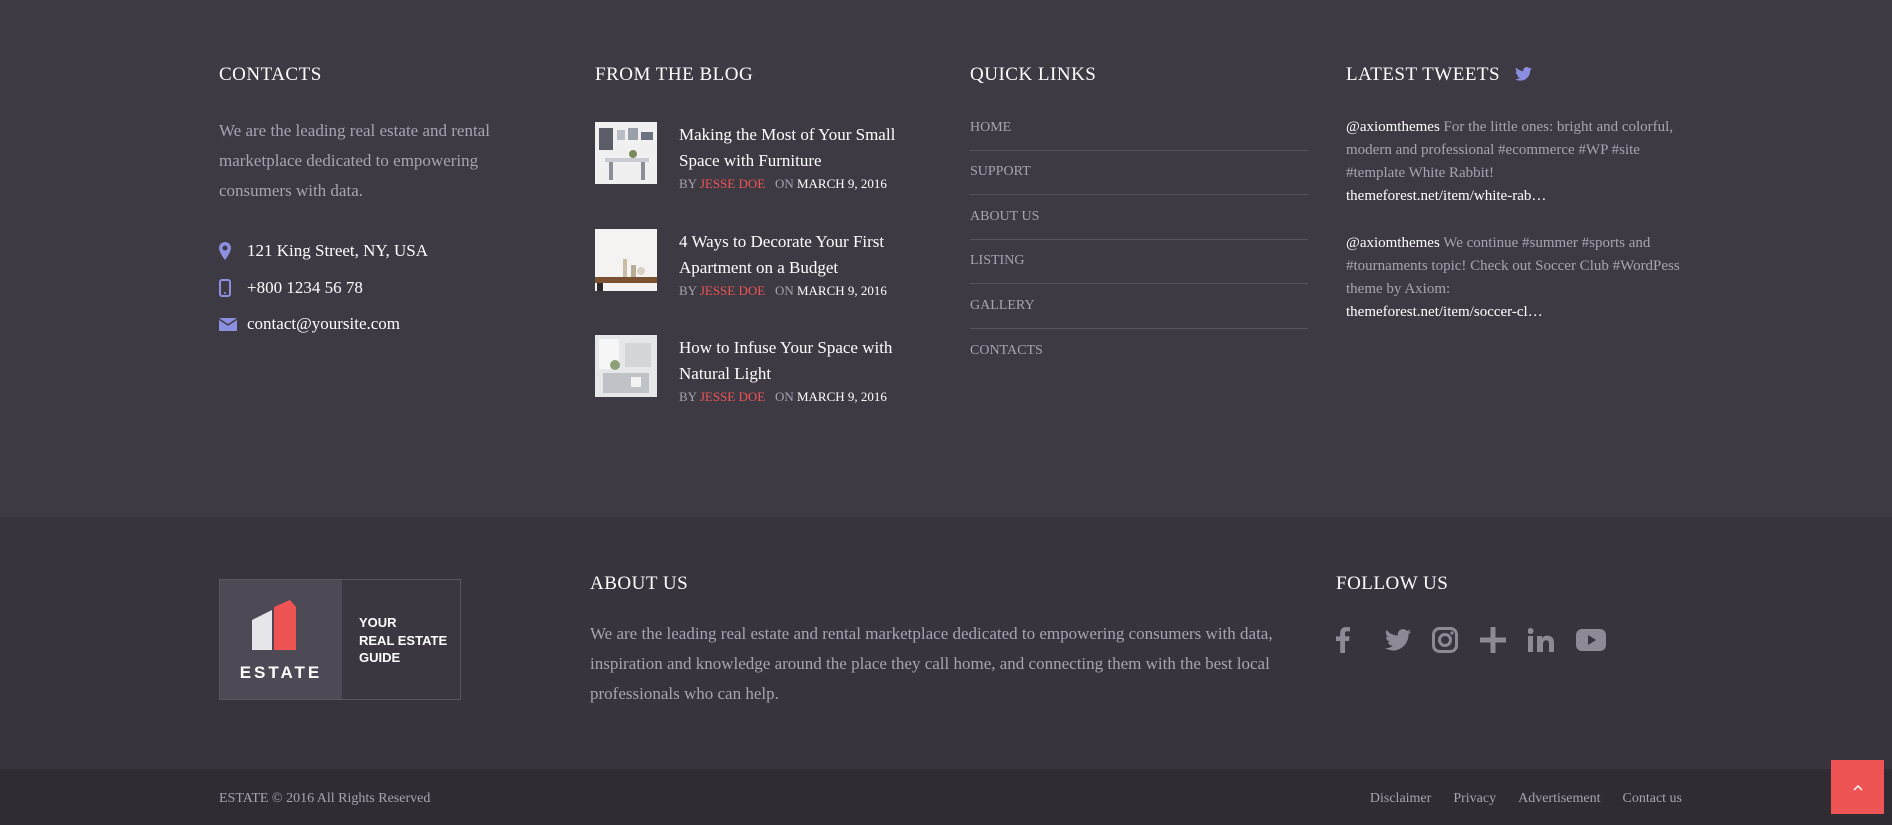 The image size is (1892, 825). I want to click on logo-tagline-line: REAL ESTATE, so click(403, 640).